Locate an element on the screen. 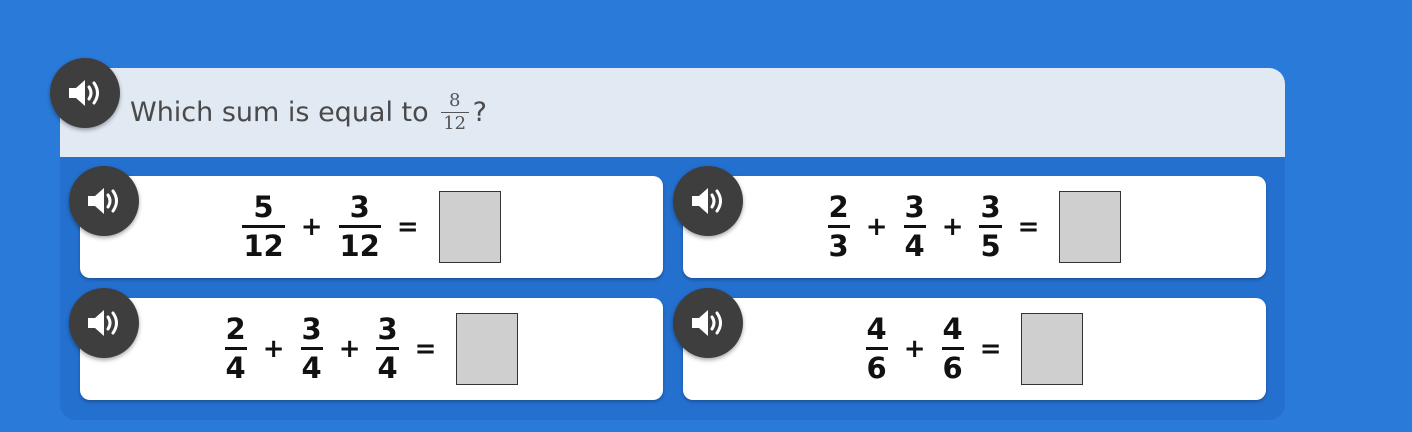 The width and height of the screenshot is (1412, 432). question-fraction: 8 12 is located at coordinates (454, 112).